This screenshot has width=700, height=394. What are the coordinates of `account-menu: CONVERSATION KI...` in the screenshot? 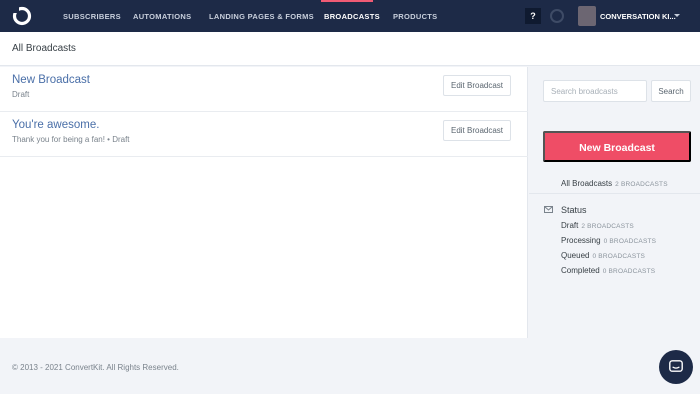 It's located at (638, 16).